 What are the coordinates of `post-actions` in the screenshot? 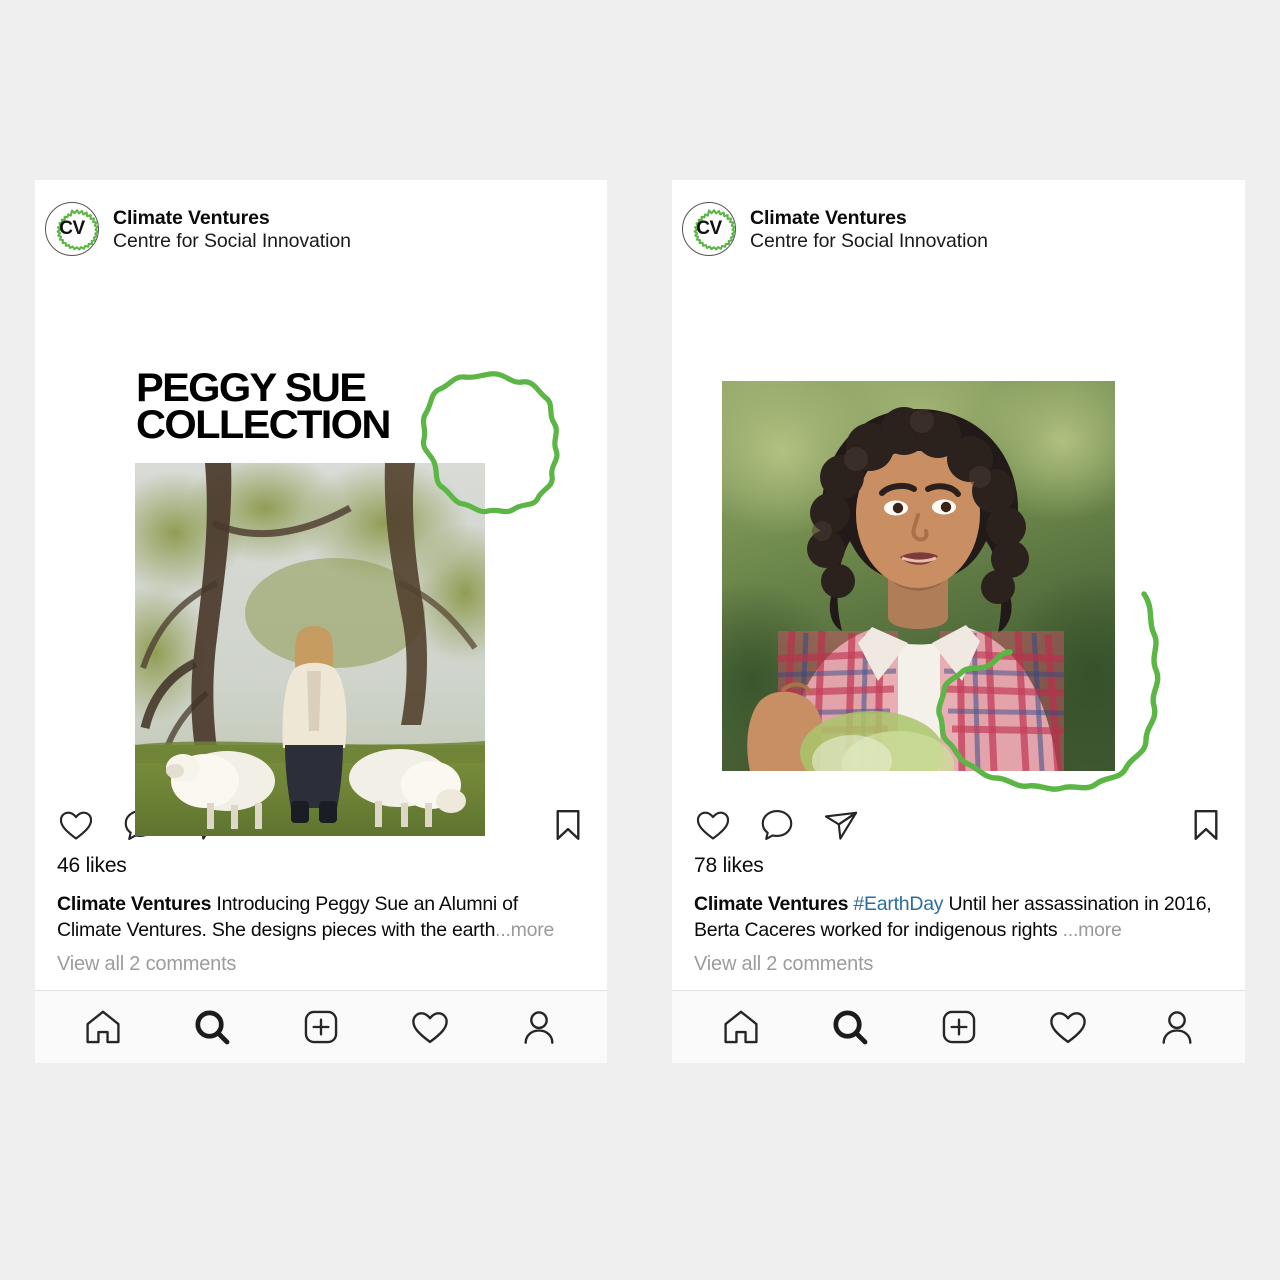 It's located at (958, 825).